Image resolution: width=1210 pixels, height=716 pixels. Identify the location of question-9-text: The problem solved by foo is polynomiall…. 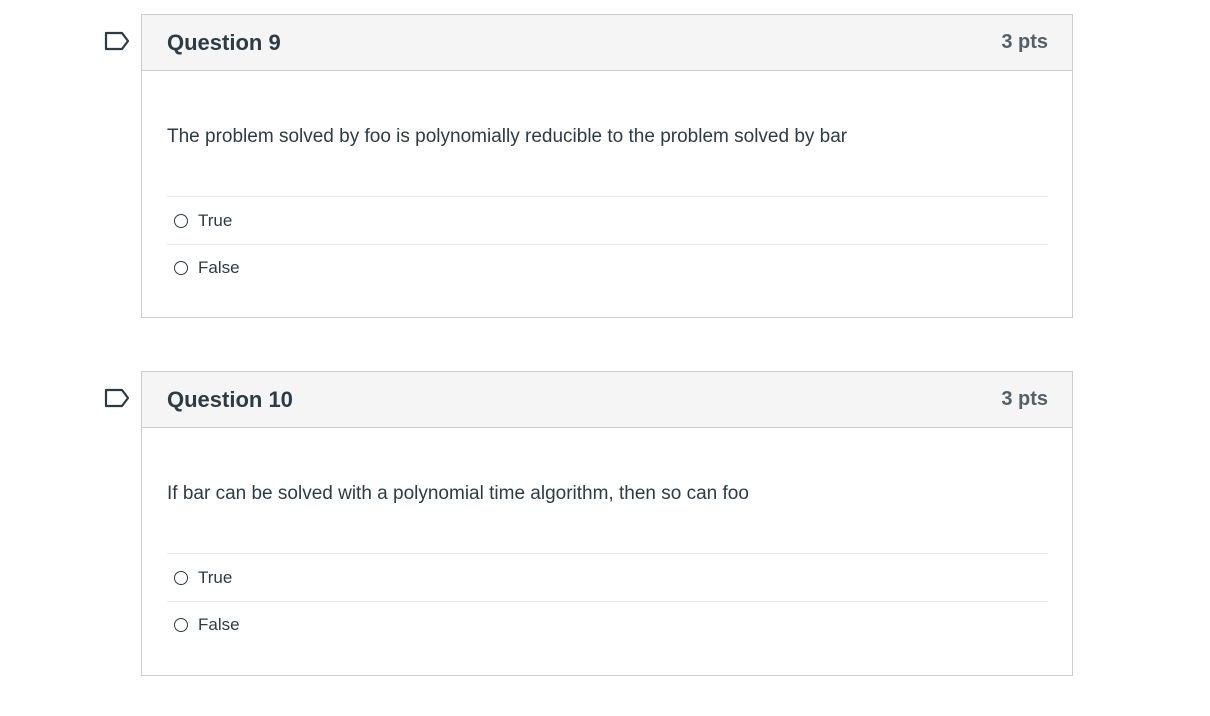
(607, 134).